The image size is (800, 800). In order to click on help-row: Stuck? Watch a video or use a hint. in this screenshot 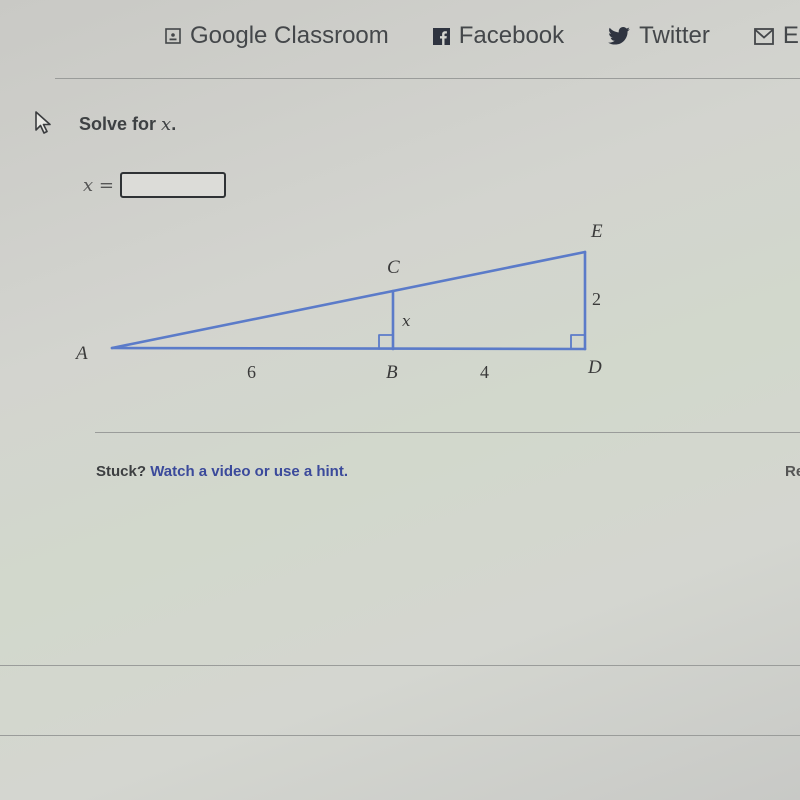, I will do `click(222, 471)`.